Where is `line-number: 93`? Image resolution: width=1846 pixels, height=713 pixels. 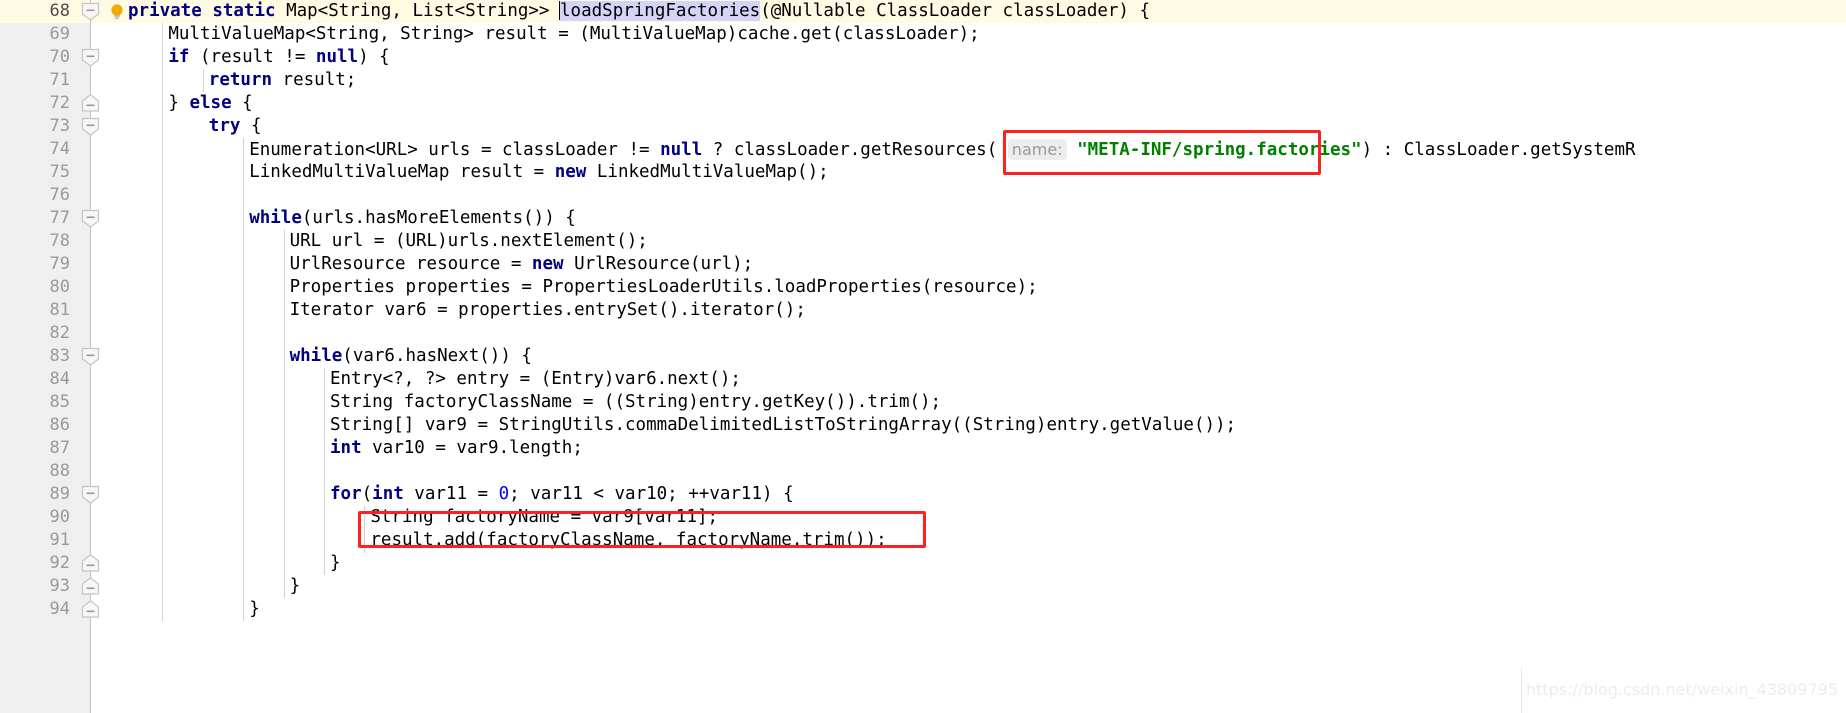 line-number: 93 is located at coordinates (35, 586).